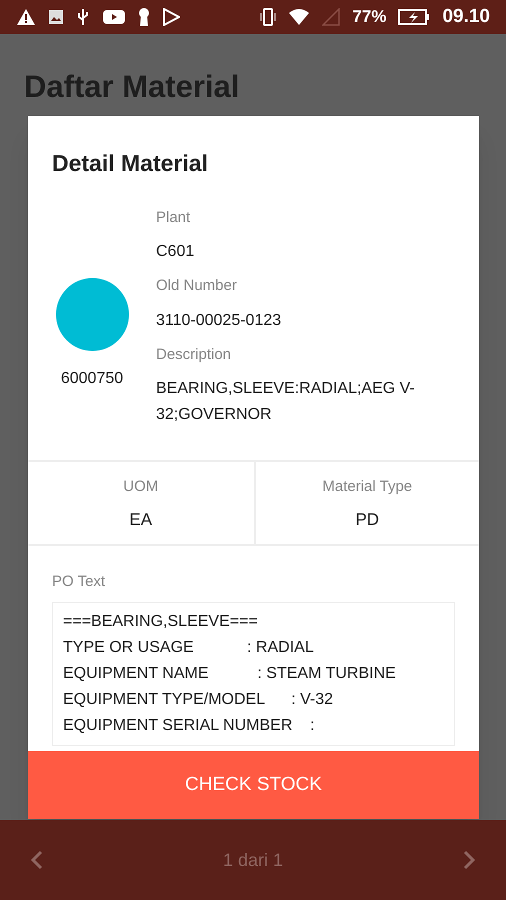 The height and width of the screenshot is (900, 506). What do you see at coordinates (131, 87) in the screenshot?
I see `page-title: Daftar Material` at bounding box center [131, 87].